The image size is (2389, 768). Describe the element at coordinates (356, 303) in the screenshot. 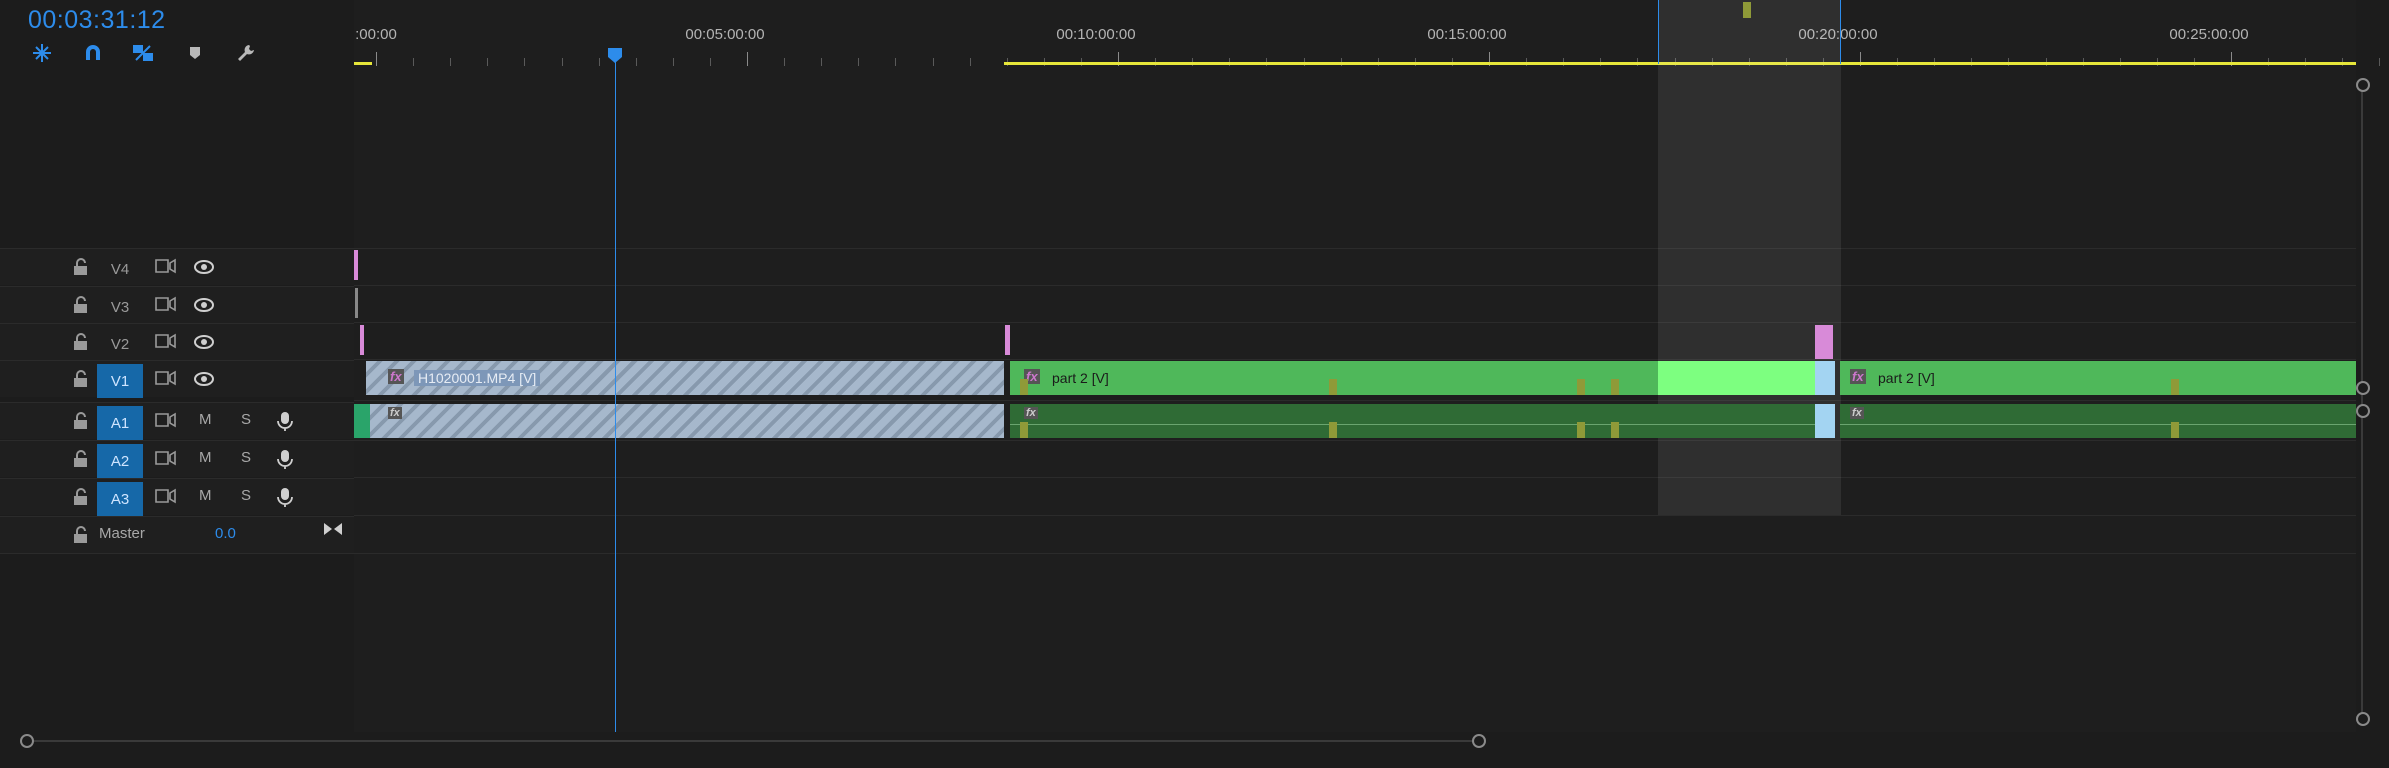

I see `transition-v3` at that location.